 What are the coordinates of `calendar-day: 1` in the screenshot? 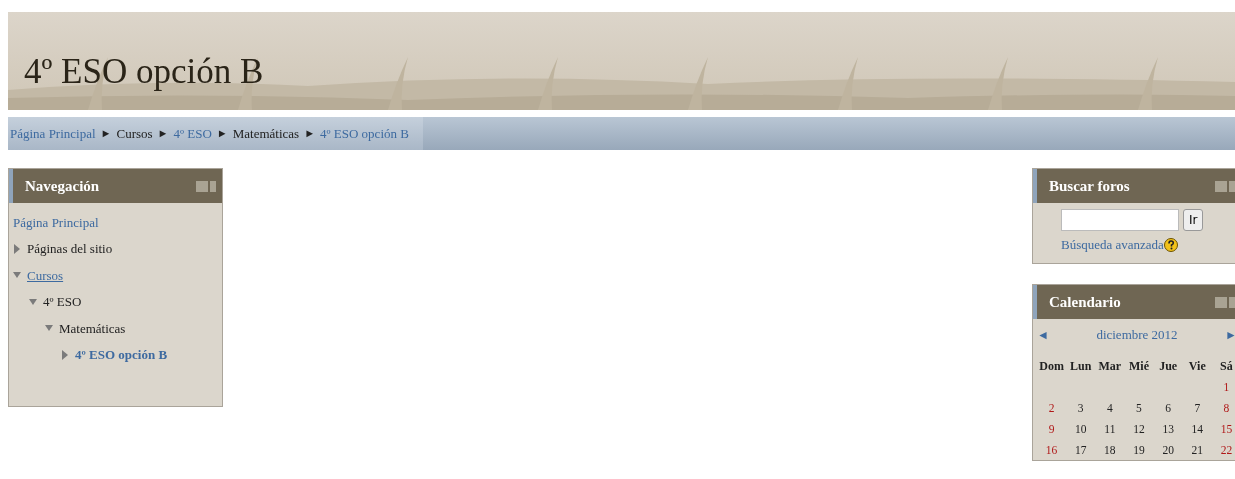 It's located at (1223, 387).